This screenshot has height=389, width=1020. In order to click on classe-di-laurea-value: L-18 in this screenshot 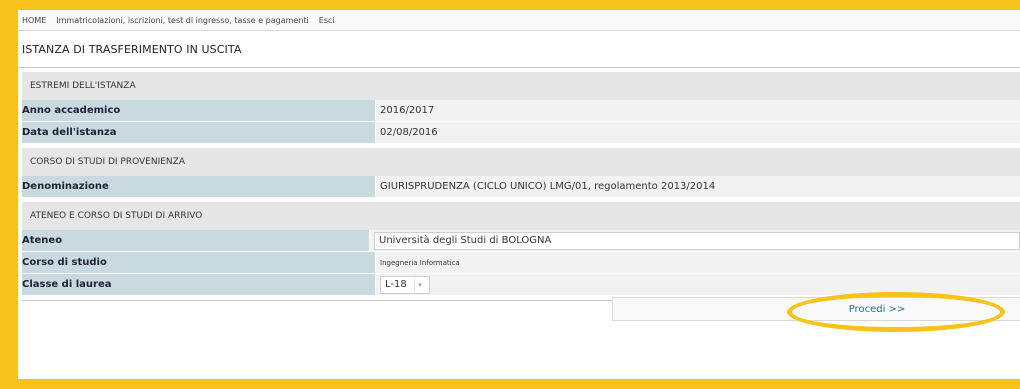, I will do `click(396, 284)`.